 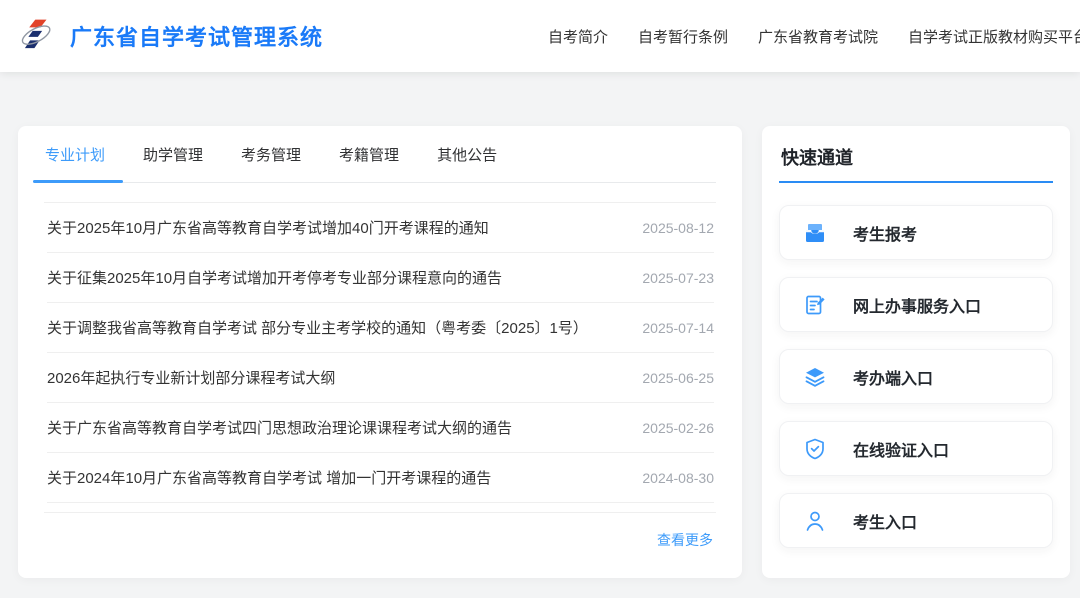 I want to click on notice-date: 2025-07-14, so click(x=678, y=327).